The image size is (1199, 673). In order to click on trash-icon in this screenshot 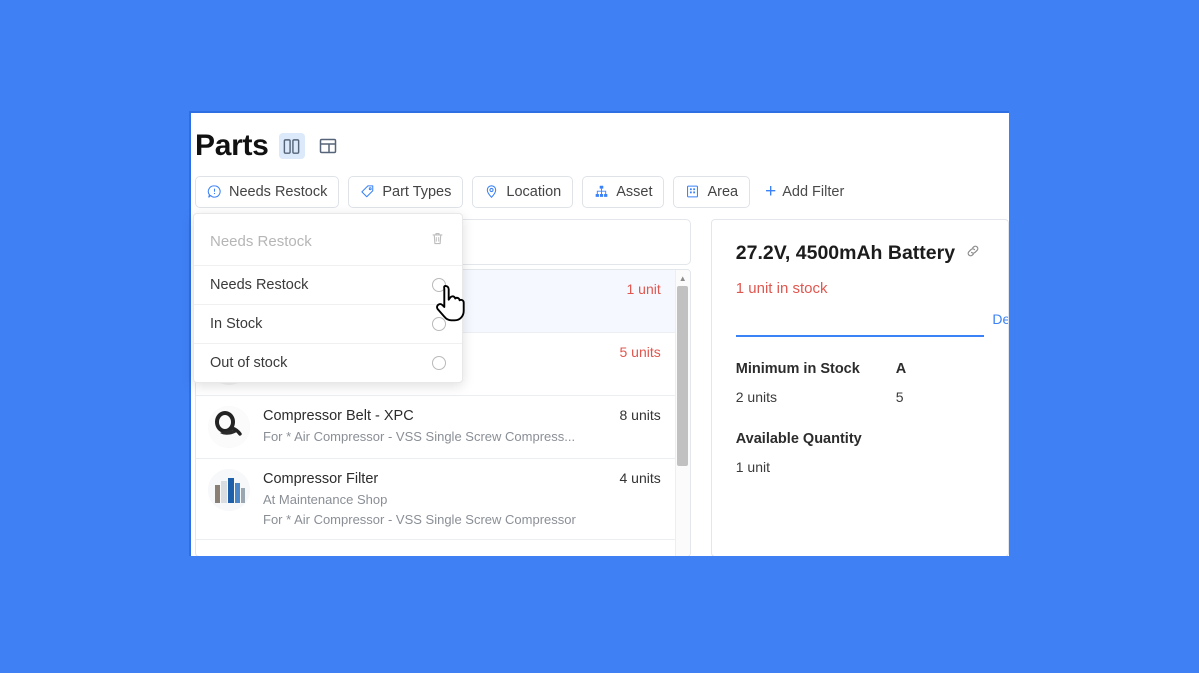, I will do `click(437, 241)`.